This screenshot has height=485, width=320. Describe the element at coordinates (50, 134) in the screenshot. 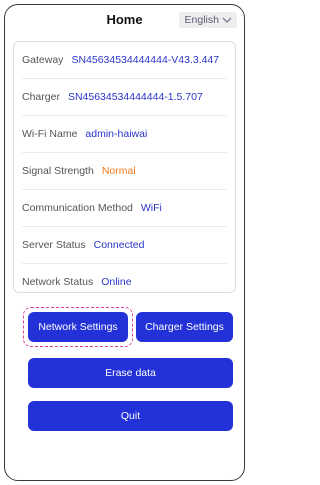

I see `wifi-label: Wi-Fi Name` at that location.